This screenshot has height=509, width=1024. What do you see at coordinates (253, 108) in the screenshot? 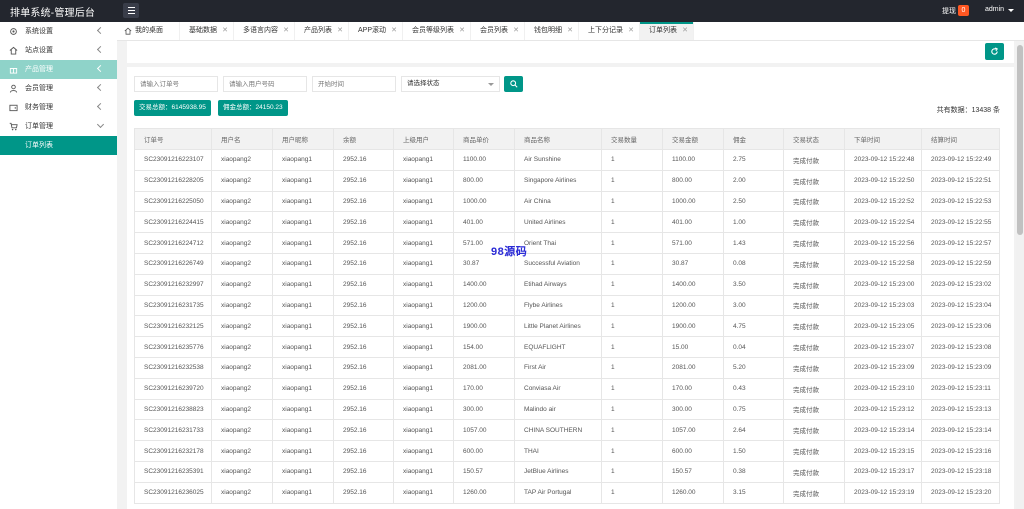
I see `commission-total-button: 佣金总额：24150.23` at bounding box center [253, 108].